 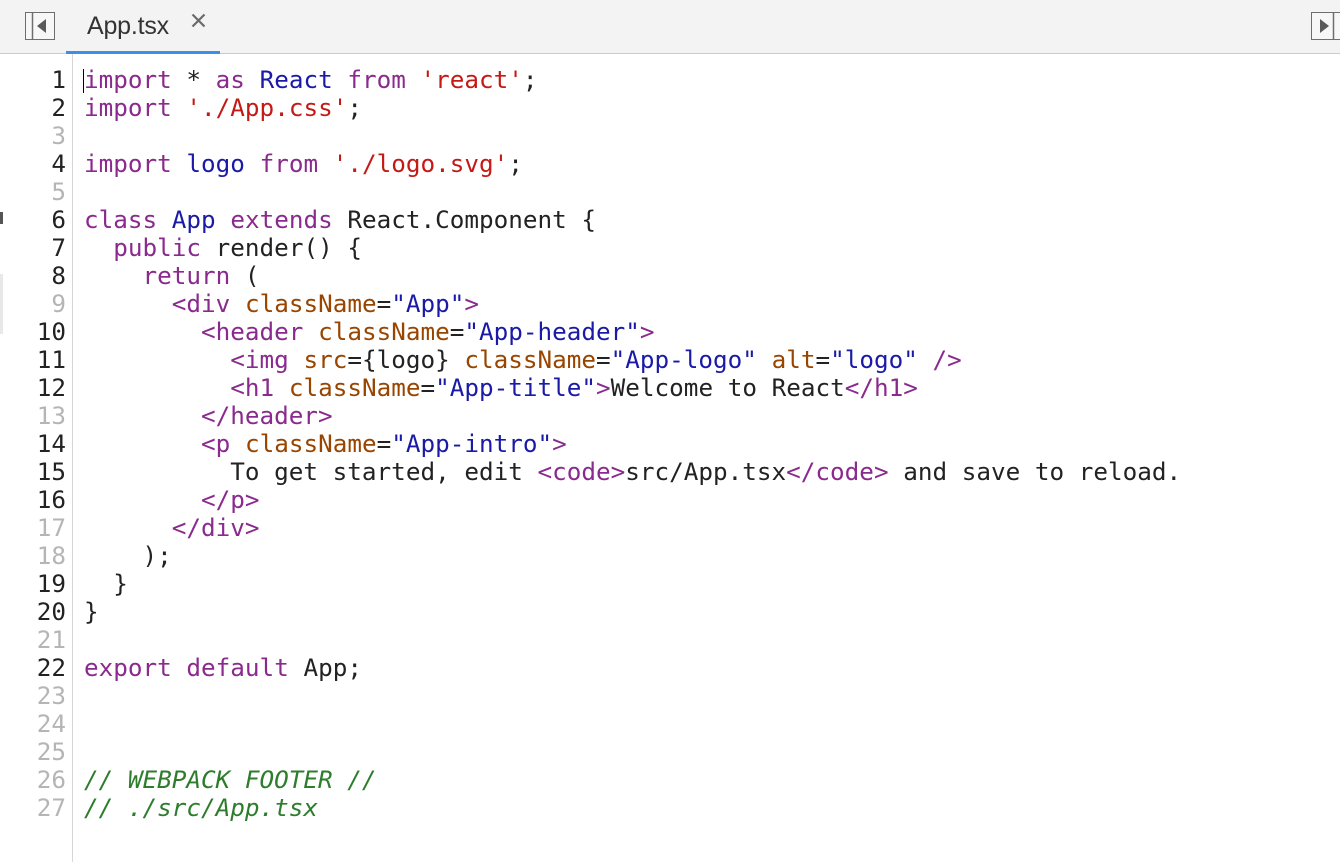 I want to click on code-line: 17 </div>, so click(x=670, y=528).